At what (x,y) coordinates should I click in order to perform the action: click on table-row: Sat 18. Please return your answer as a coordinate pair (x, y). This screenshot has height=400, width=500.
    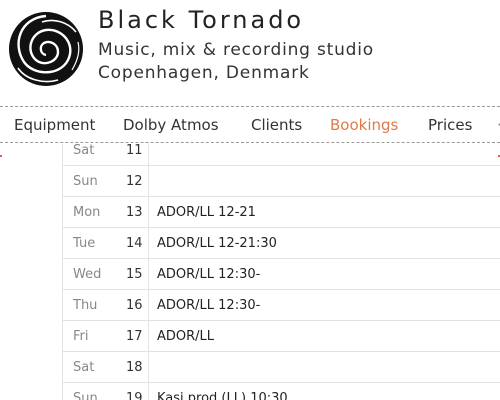
    Looking at the image, I should click on (281, 367).